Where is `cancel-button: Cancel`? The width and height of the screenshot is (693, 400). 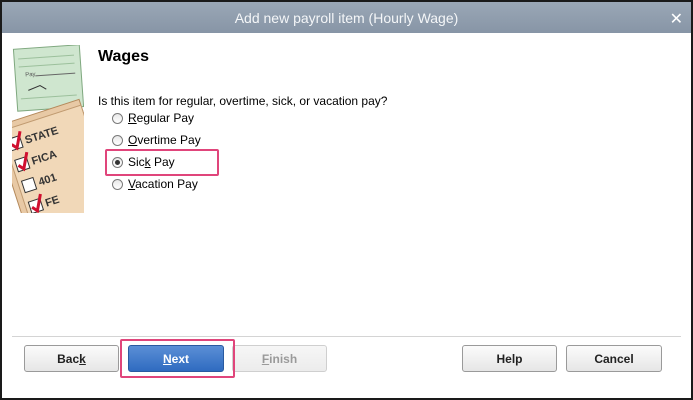
cancel-button: Cancel is located at coordinates (614, 358).